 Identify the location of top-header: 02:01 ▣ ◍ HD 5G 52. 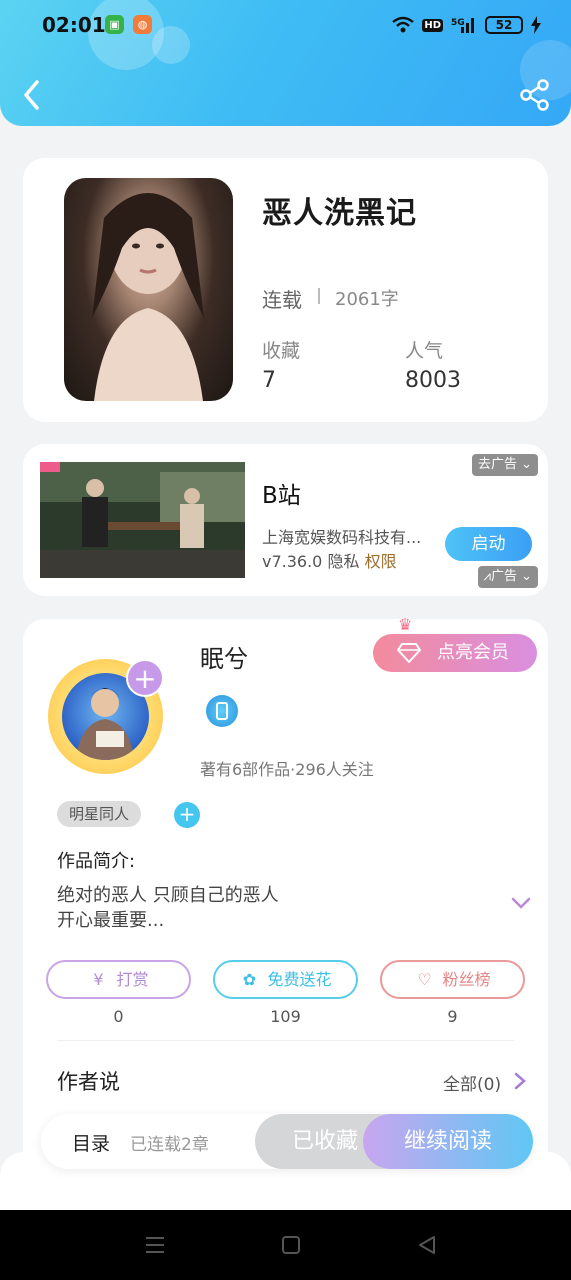
(285, 63).